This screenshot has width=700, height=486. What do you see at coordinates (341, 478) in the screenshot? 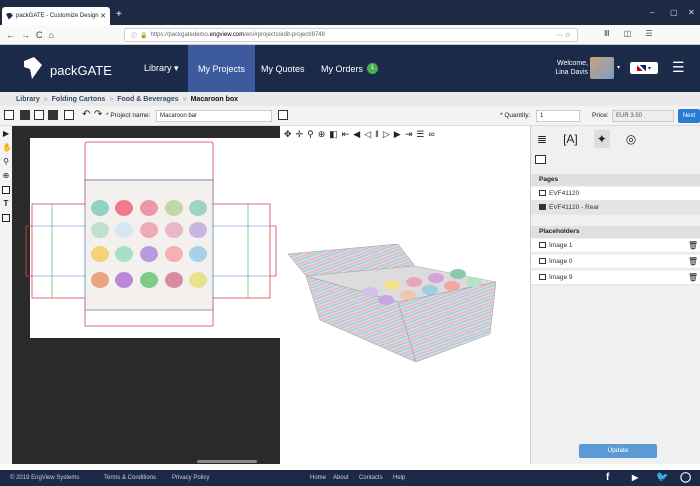
I see `footer-about-link: About` at bounding box center [341, 478].